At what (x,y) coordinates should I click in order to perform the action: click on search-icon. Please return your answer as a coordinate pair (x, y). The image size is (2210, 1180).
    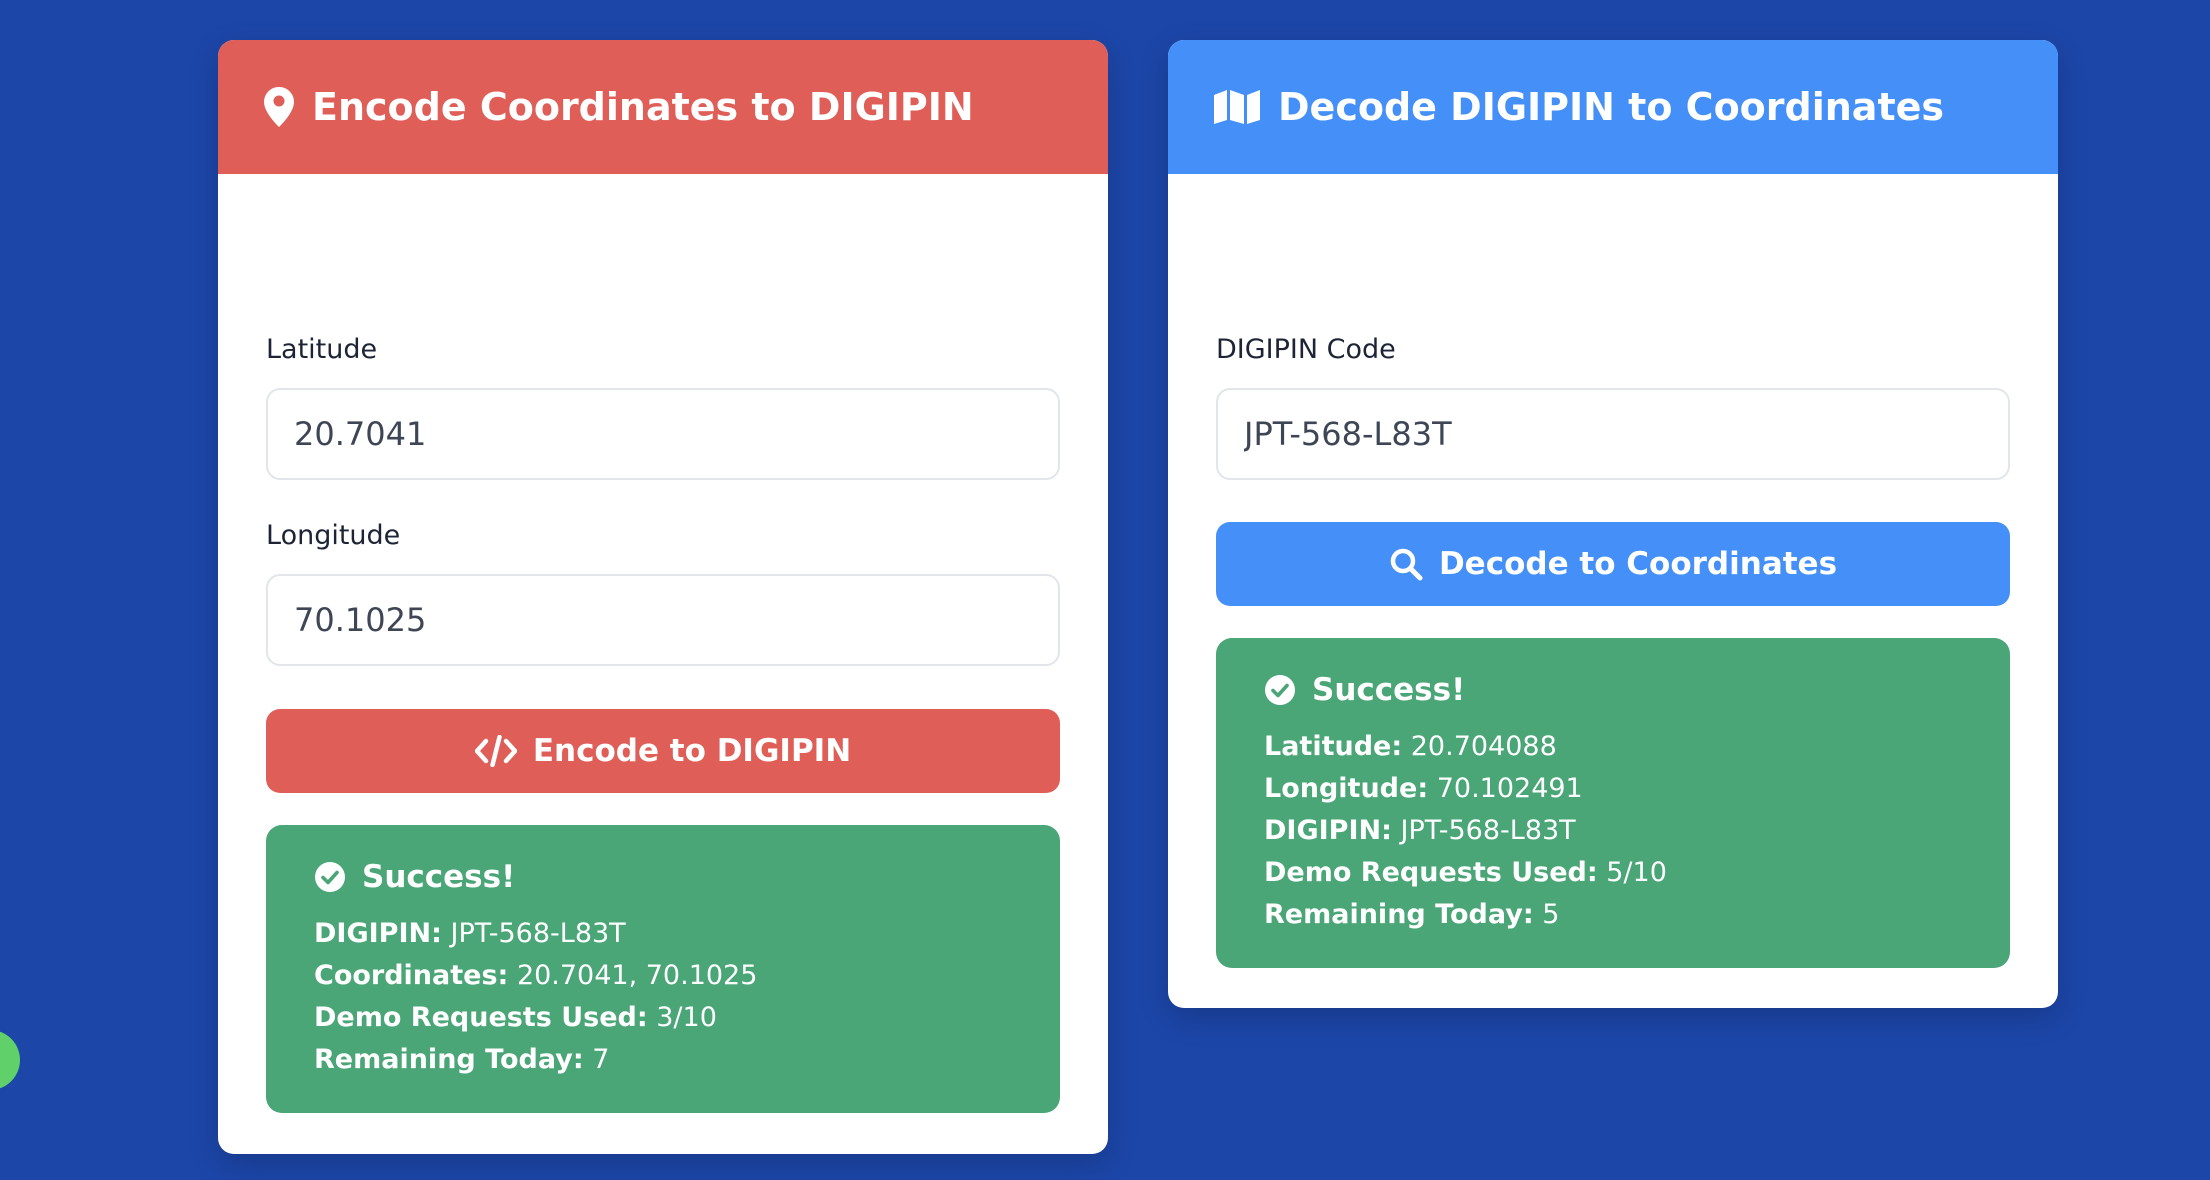
    Looking at the image, I should click on (1406, 564).